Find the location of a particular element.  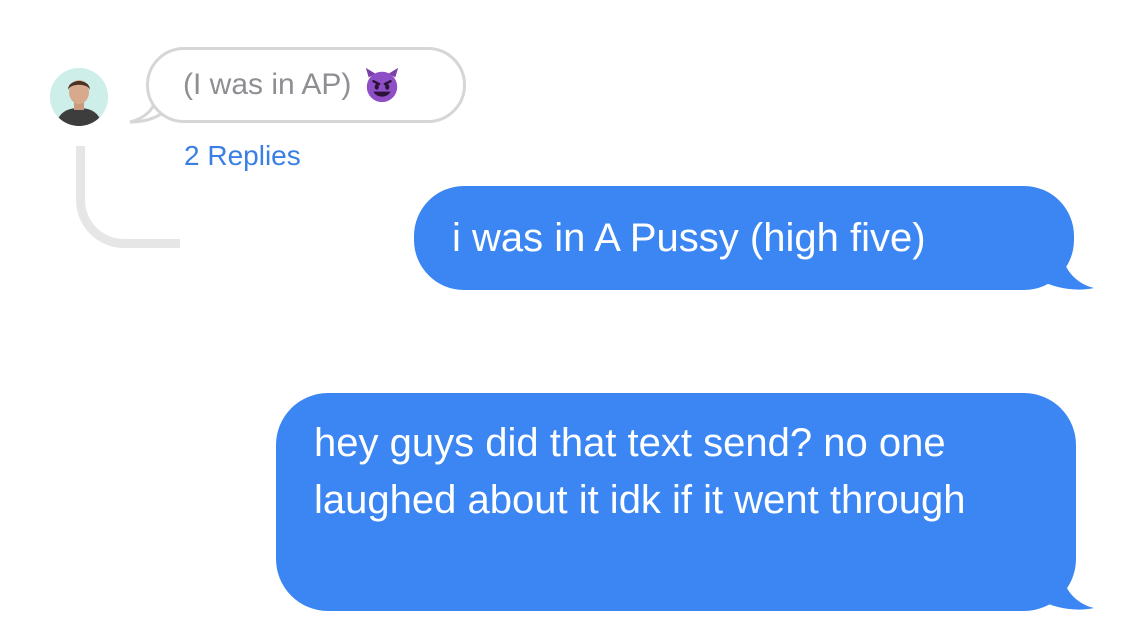

person-icon is located at coordinates (79, 97).